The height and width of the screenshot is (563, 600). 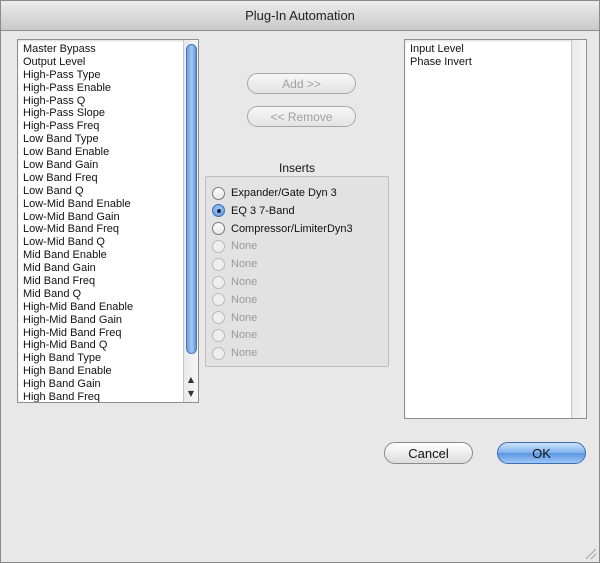 I want to click on list-item: Input Level, so click(x=498, y=49).